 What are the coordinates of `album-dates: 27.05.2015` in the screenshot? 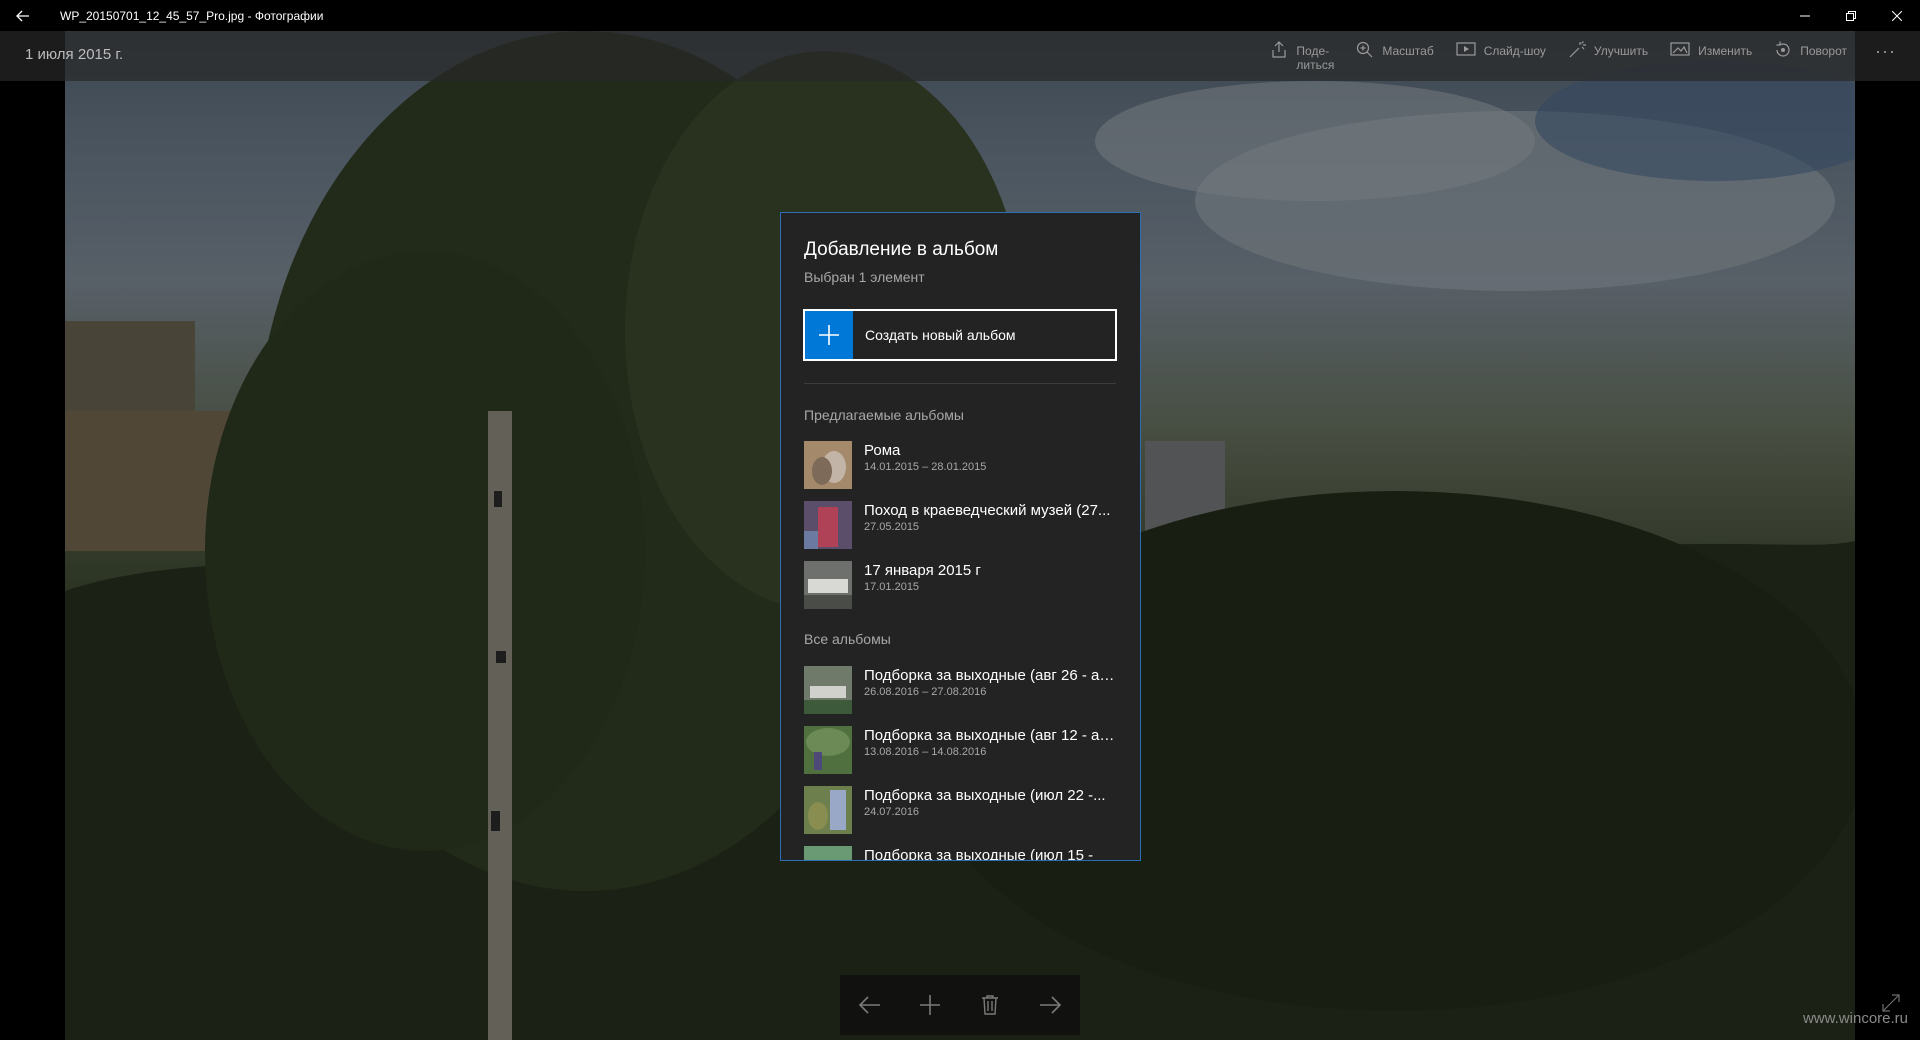 It's located at (892, 527).